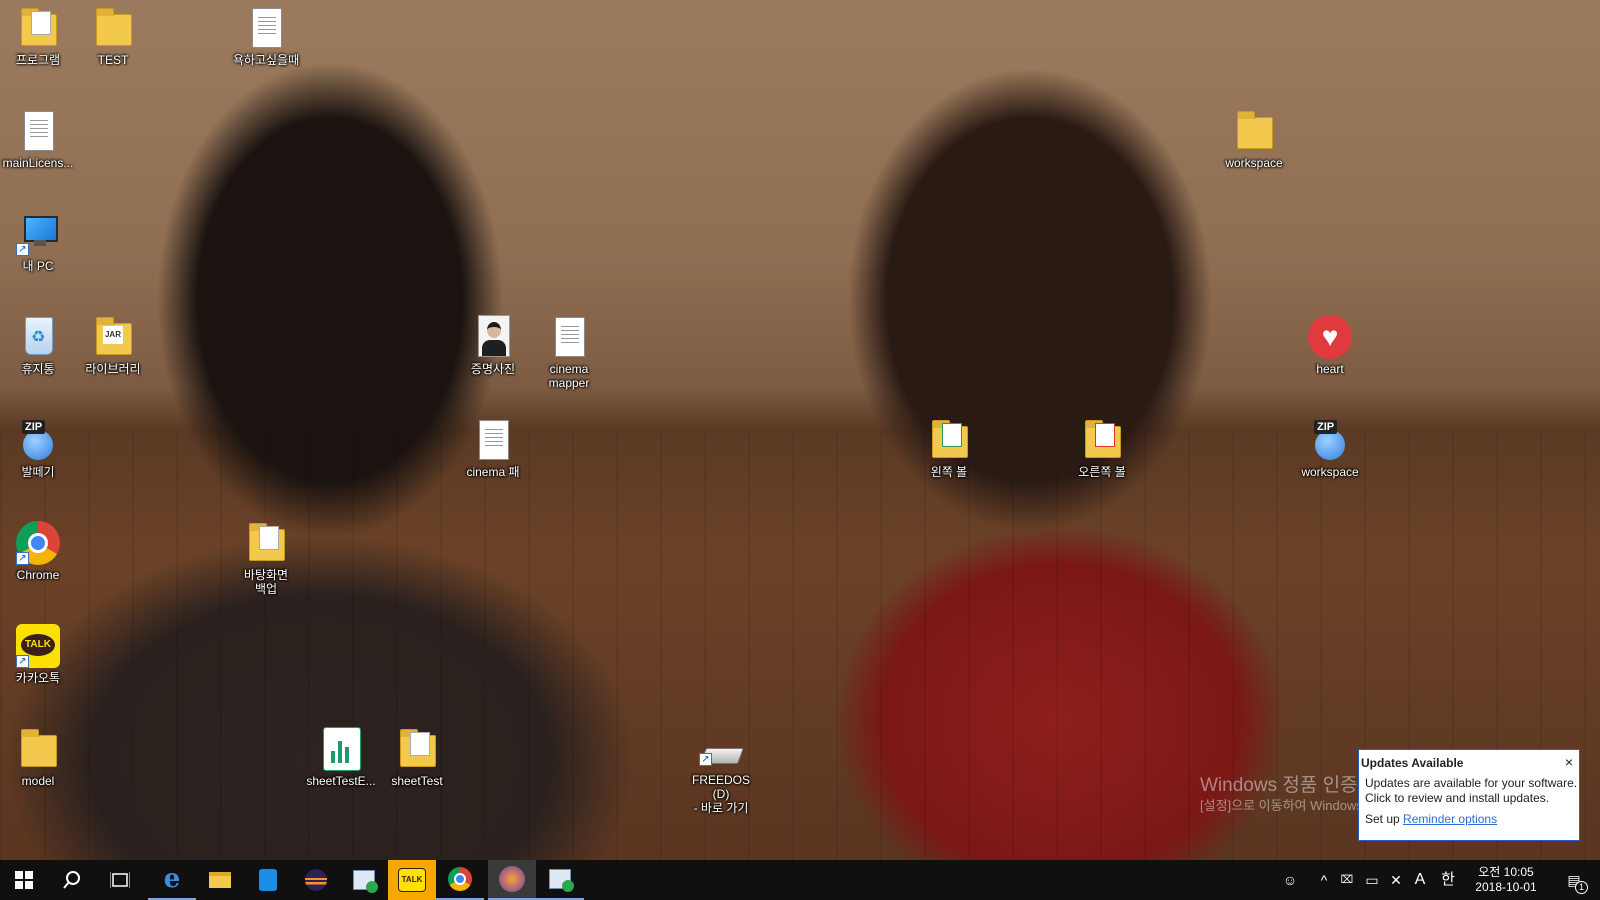 Image resolution: width=1600 pixels, height=900 pixels. I want to click on search-button, so click(72, 880).